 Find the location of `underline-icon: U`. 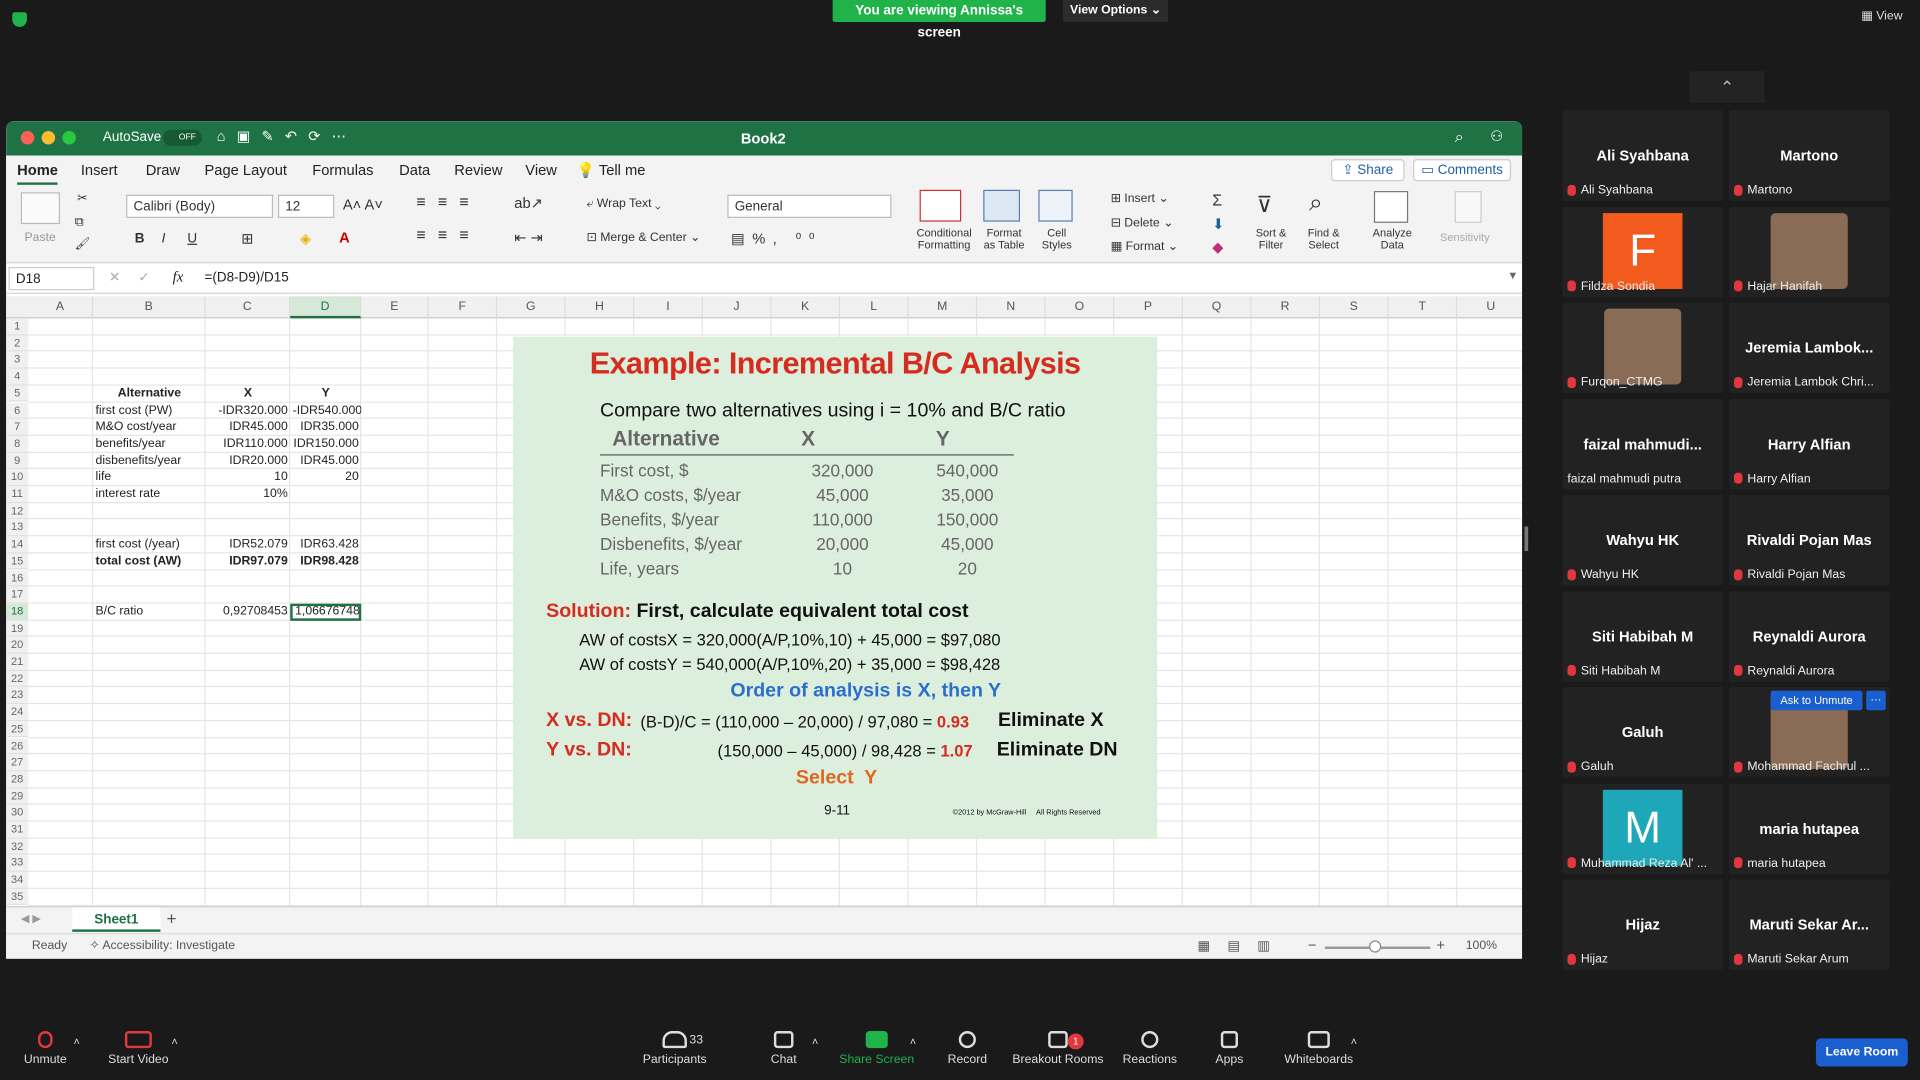

underline-icon: U is located at coordinates (192, 238).